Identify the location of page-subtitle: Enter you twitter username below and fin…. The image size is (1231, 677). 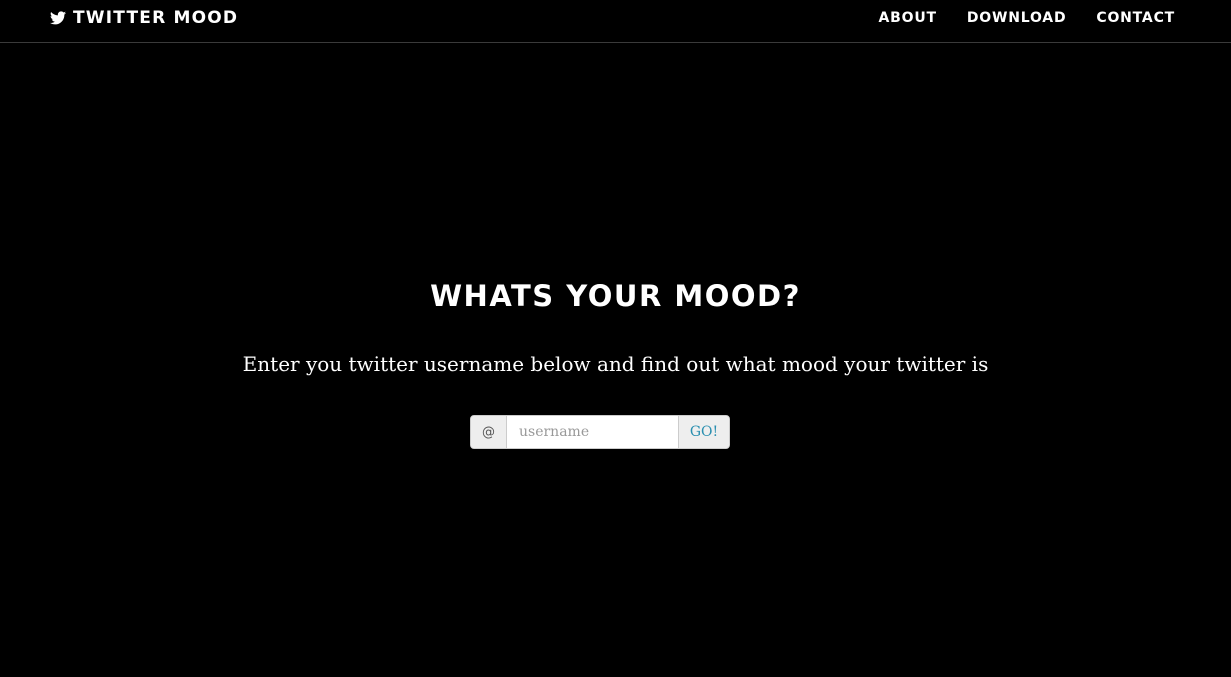
(615, 364).